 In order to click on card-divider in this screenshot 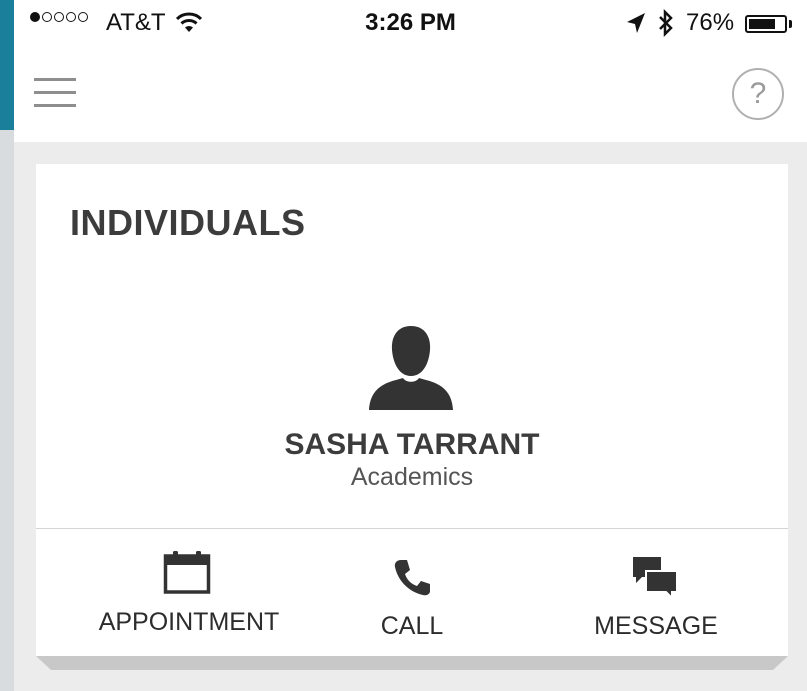, I will do `click(412, 528)`.